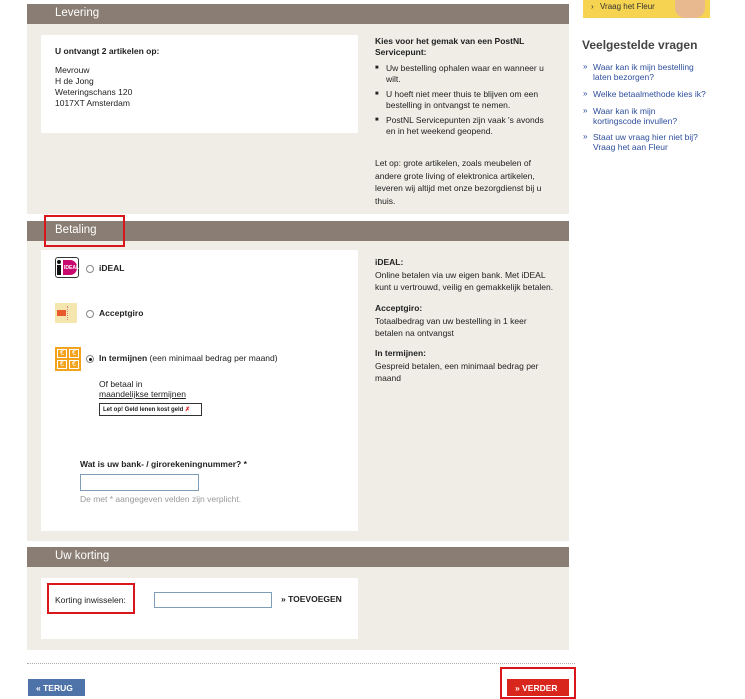 The width and height of the screenshot is (745, 699). Describe the element at coordinates (245, 464) in the screenshot. I see `required-mark: *` at that location.